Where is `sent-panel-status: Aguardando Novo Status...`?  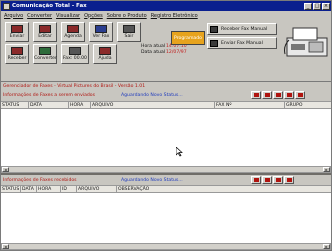 sent-panel-status: Aguardando Novo Status... is located at coordinates (152, 95).